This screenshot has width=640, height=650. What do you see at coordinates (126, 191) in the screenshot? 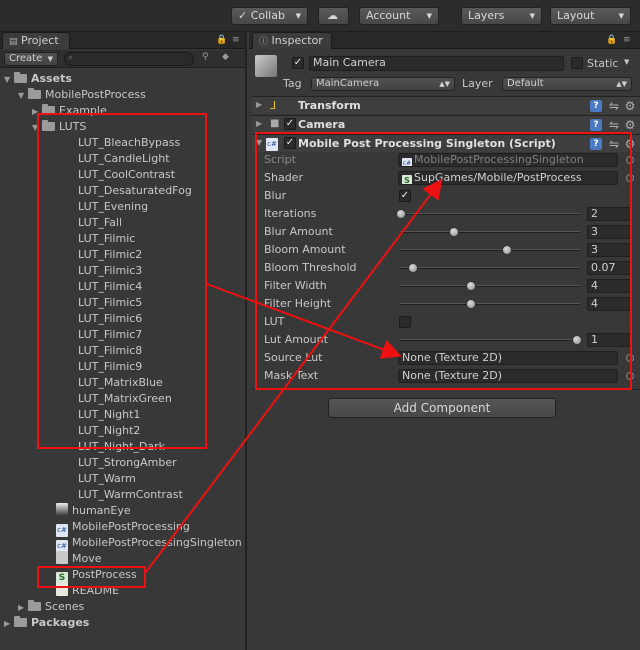
I see `tree-item: LUT_DesaturatedFog` at bounding box center [126, 191].